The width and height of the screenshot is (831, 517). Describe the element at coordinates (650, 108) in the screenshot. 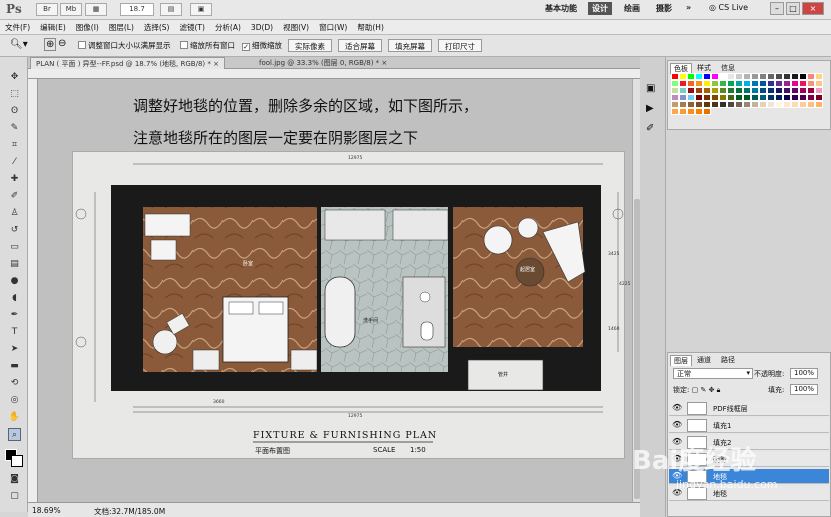

I see `actions-panel-icon: ▶` at that location.